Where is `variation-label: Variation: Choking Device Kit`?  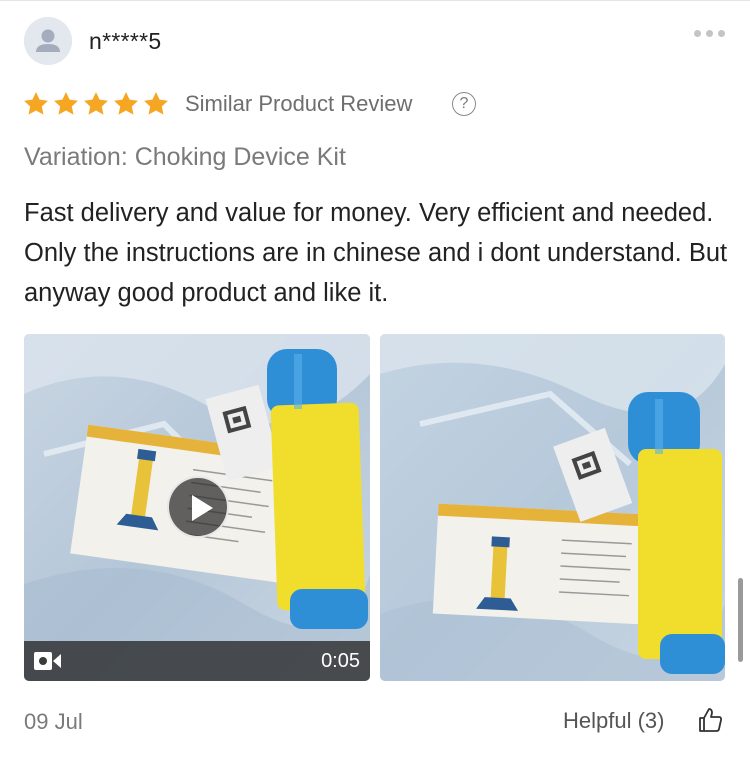 variation-label: Variation: Choking Device Kit is located at coordinates (185, 157).